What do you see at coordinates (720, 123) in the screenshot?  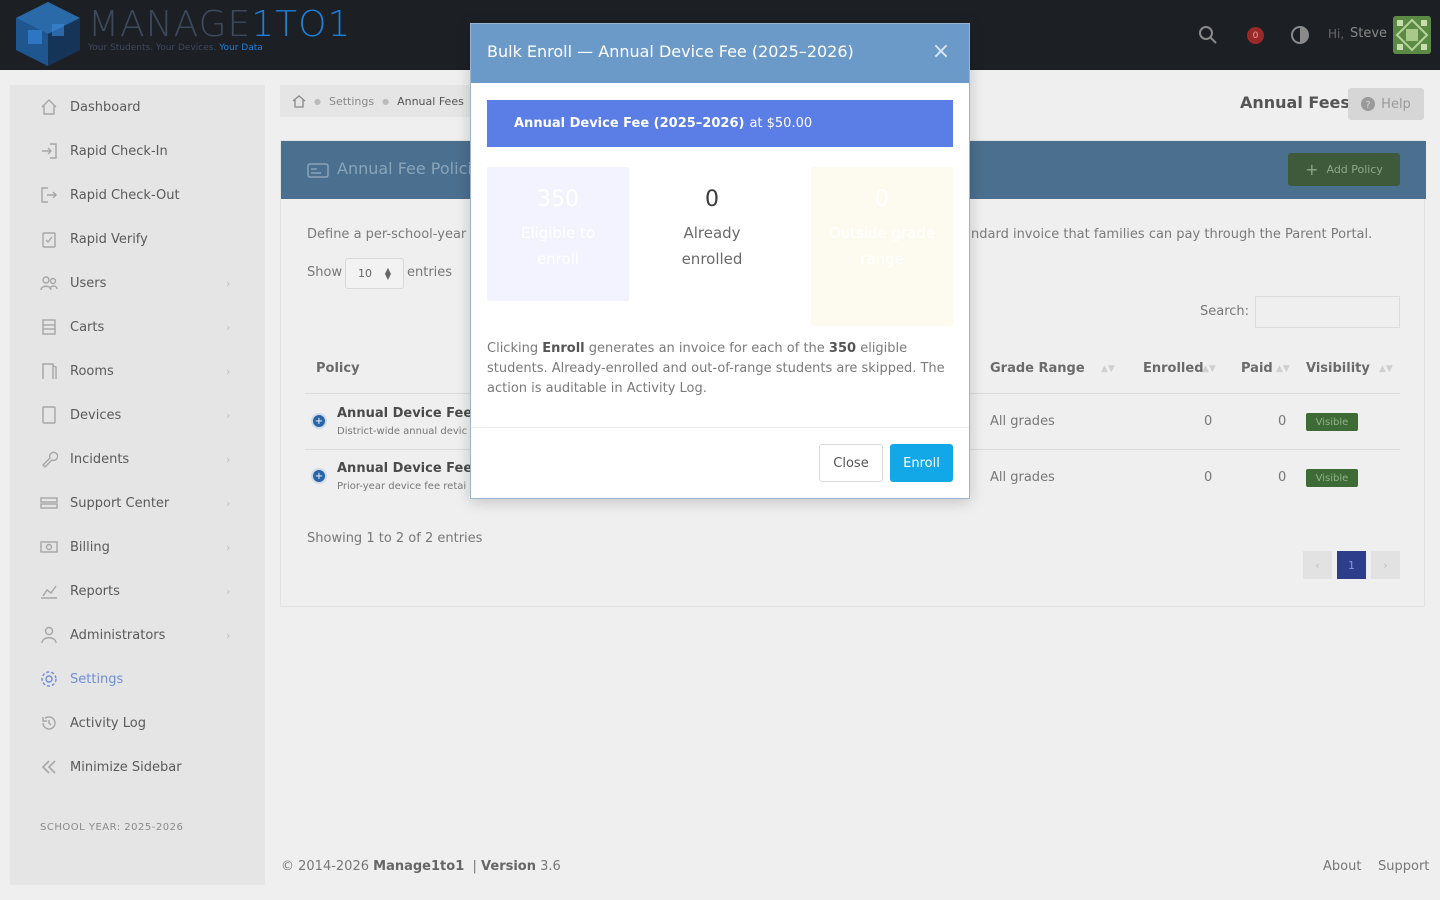 I see `fee-banner: Annual Device Fee (2025–2026) at $50.00` at bounding box center [720, 123].